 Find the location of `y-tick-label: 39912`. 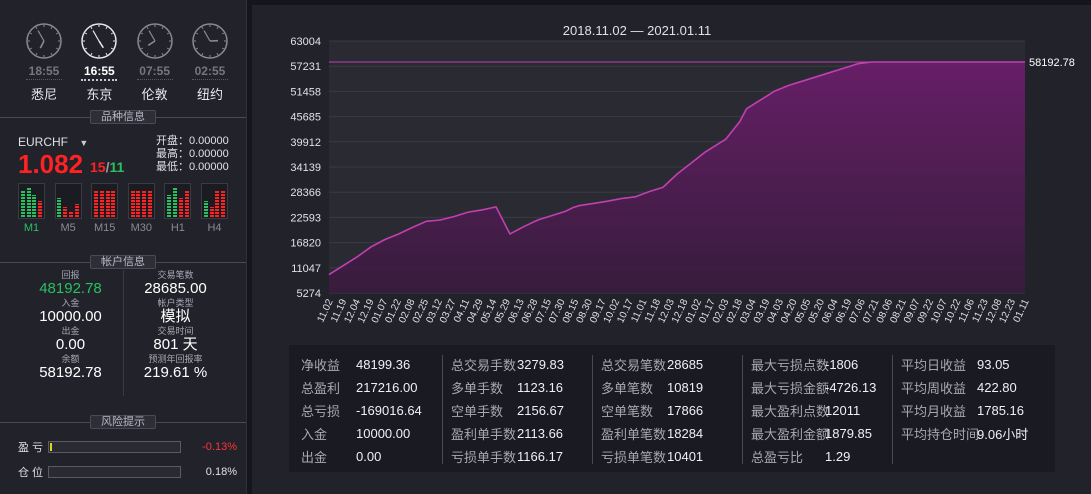

y-tick-label: 39912 is located at coordinates (305, 143).